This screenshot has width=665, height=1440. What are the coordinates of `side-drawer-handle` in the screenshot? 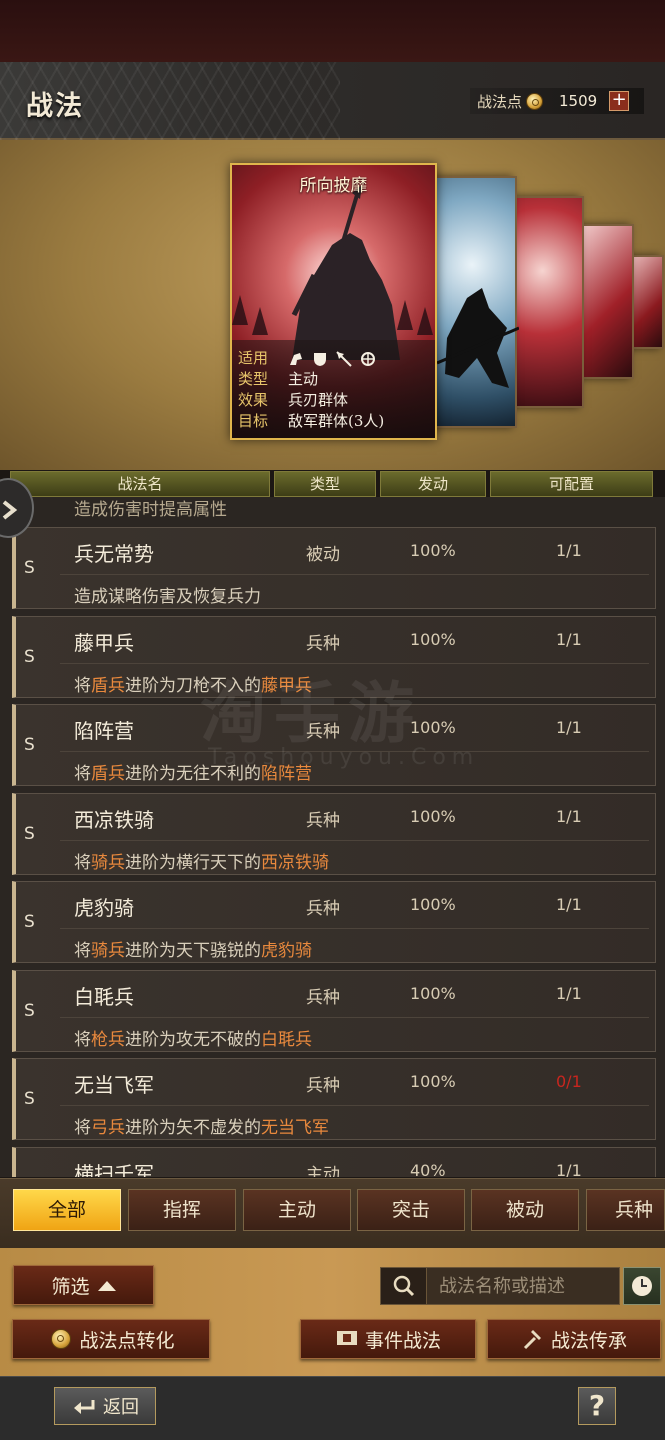 It's located at (17, 508).